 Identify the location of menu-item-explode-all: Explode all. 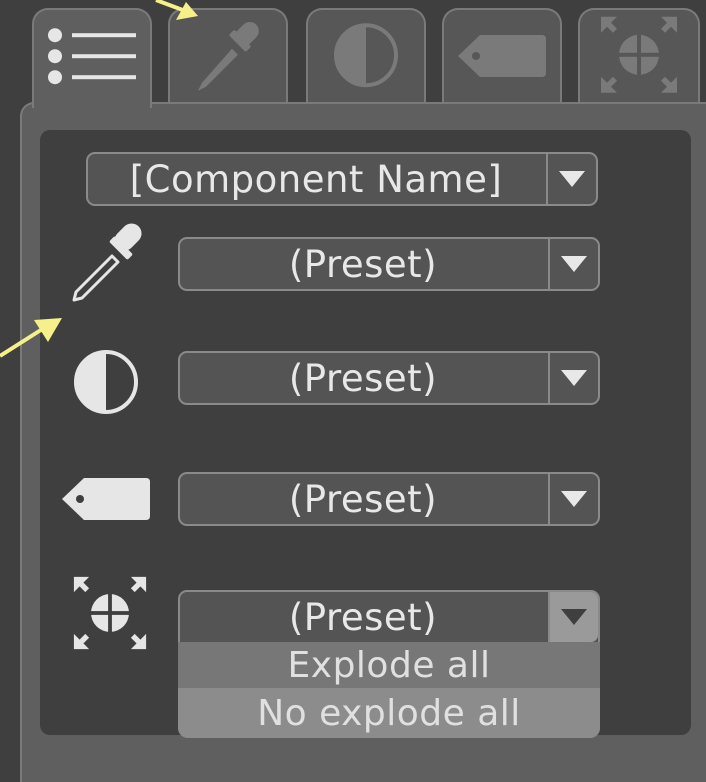
(389, 665).